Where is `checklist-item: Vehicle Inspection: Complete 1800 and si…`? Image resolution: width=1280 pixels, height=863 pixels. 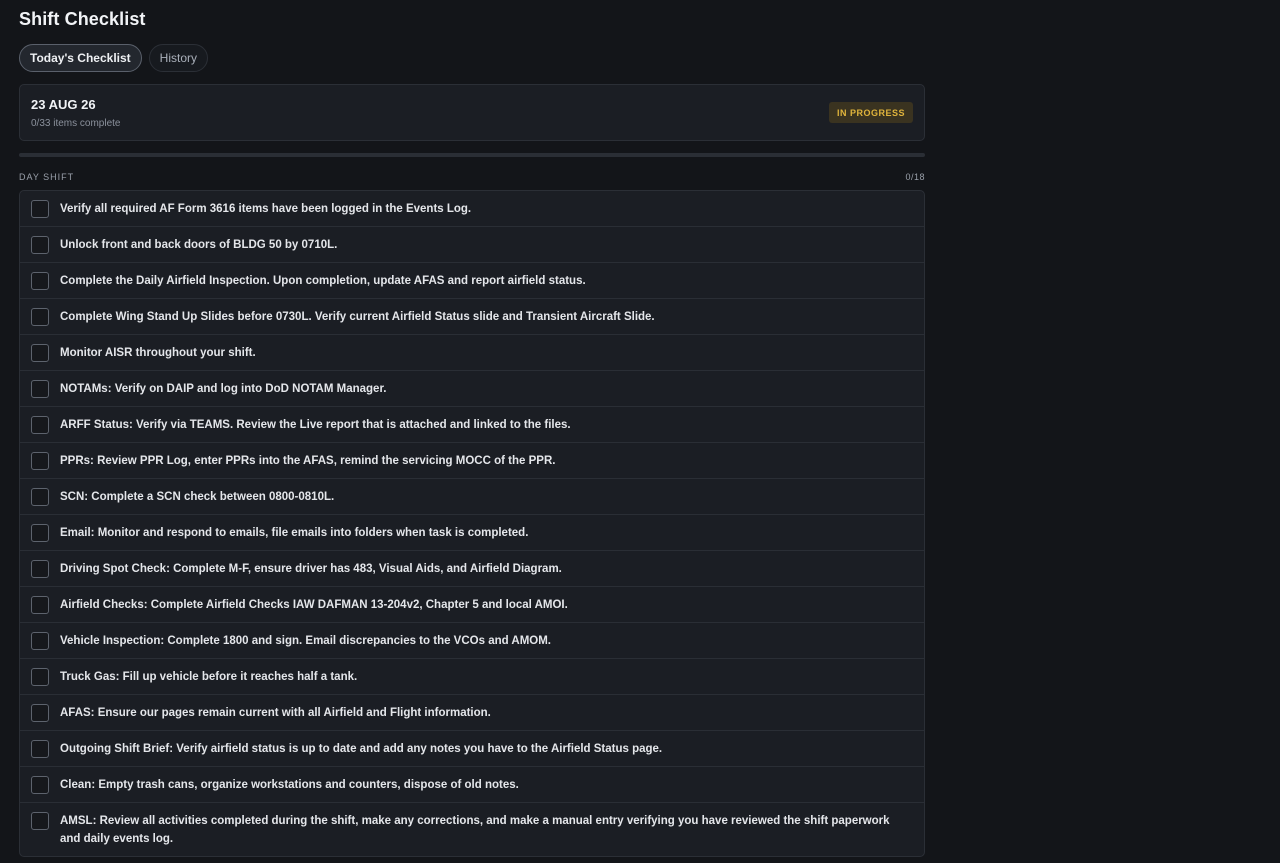 checklist-item: Vehicle Inspection: Complete 1800 and si… is located at coordinates (472, 640).